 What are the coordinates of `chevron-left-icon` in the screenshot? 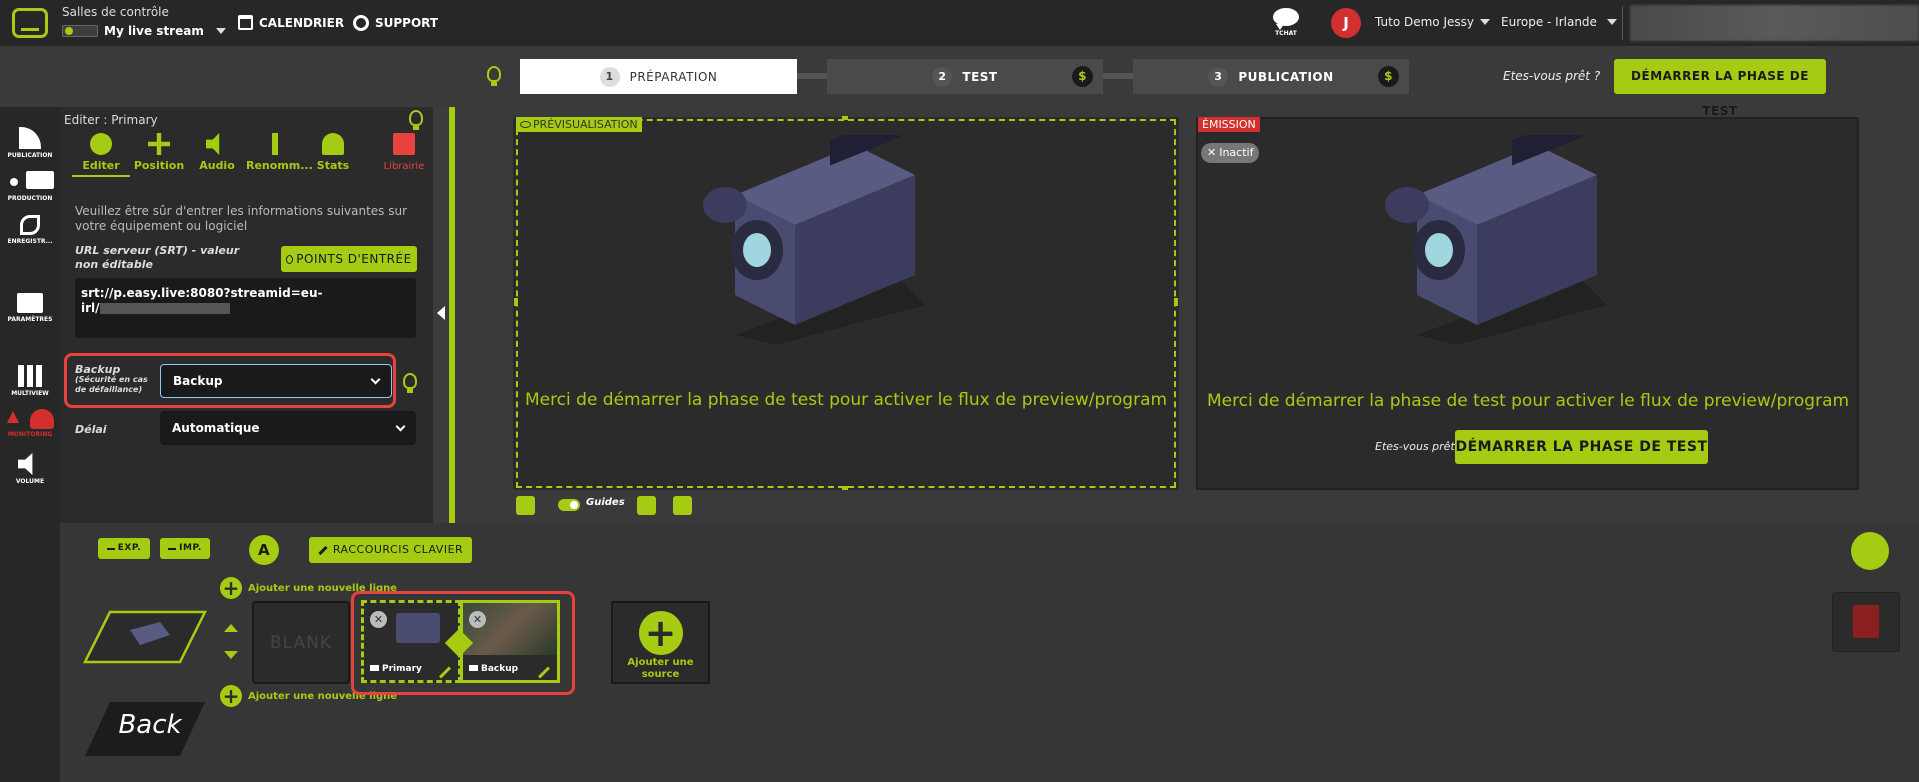 It's located at (441, 313).